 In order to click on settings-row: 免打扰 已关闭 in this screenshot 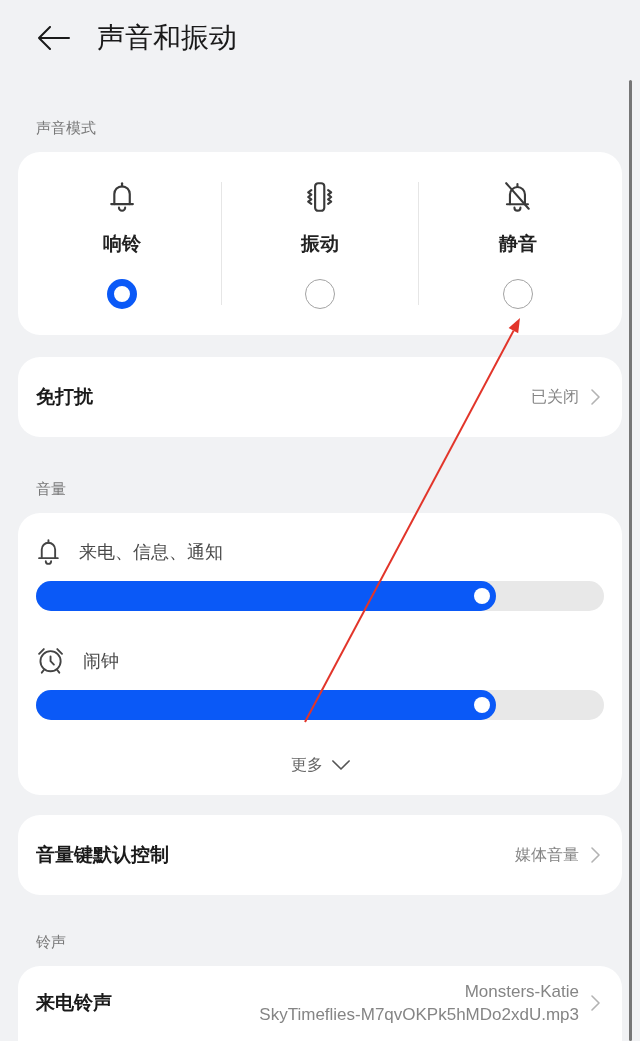, I will do `click(320, 397)`.